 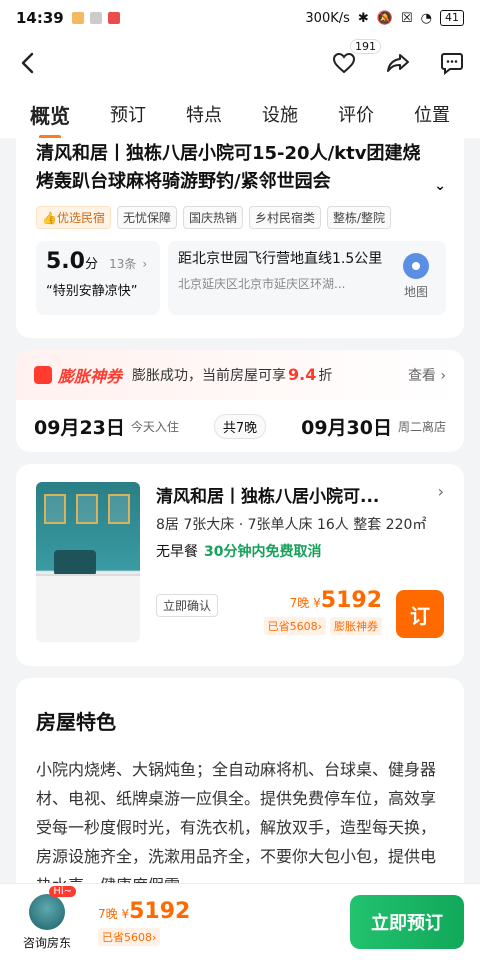 I want to click on tag-item: 国庆热销, so click(x=212, y=217).